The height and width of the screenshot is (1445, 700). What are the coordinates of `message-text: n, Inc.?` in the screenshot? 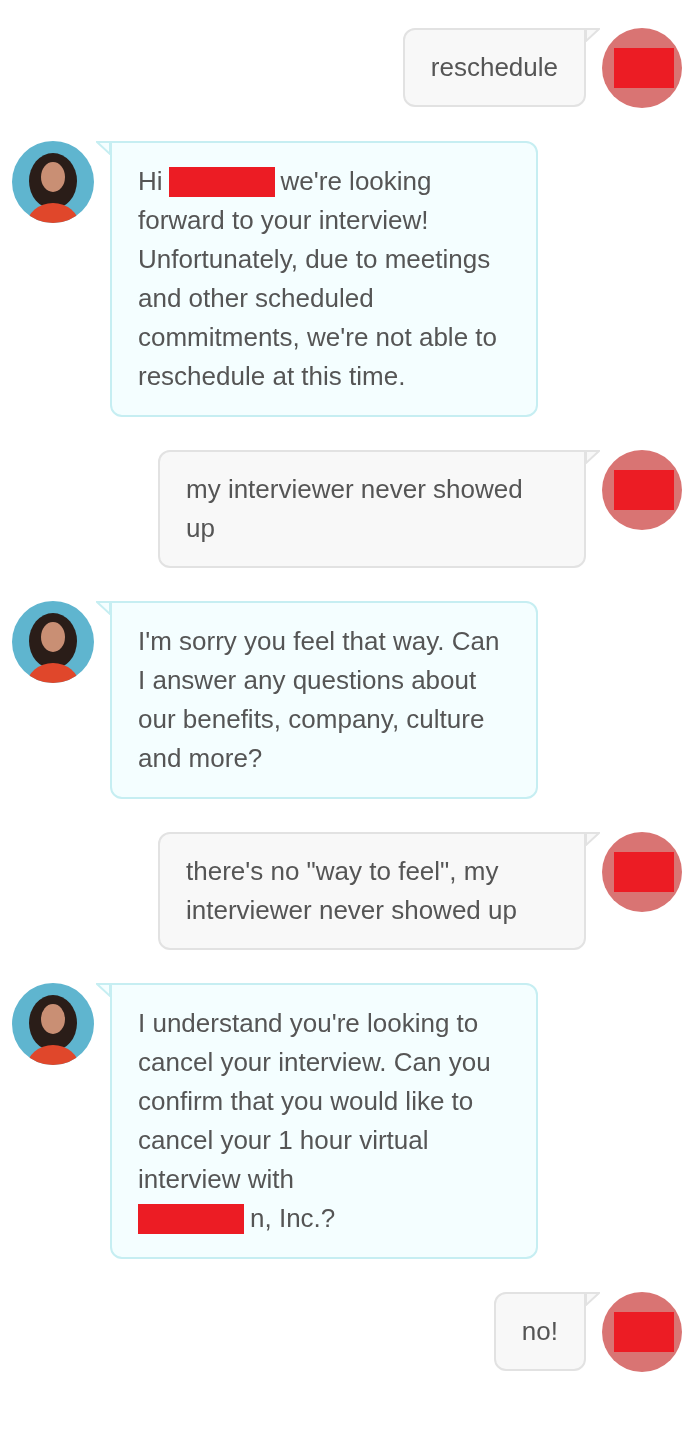 It's located at (293, 1218).